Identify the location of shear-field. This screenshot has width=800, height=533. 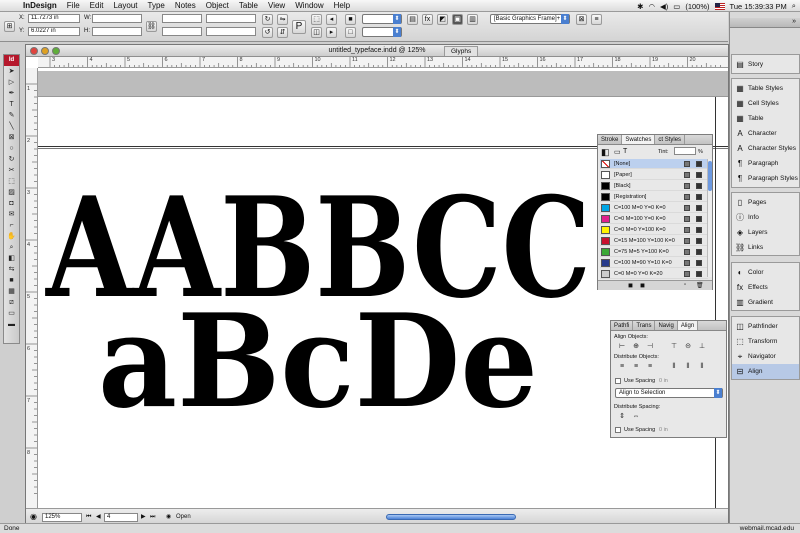
(231, 31).